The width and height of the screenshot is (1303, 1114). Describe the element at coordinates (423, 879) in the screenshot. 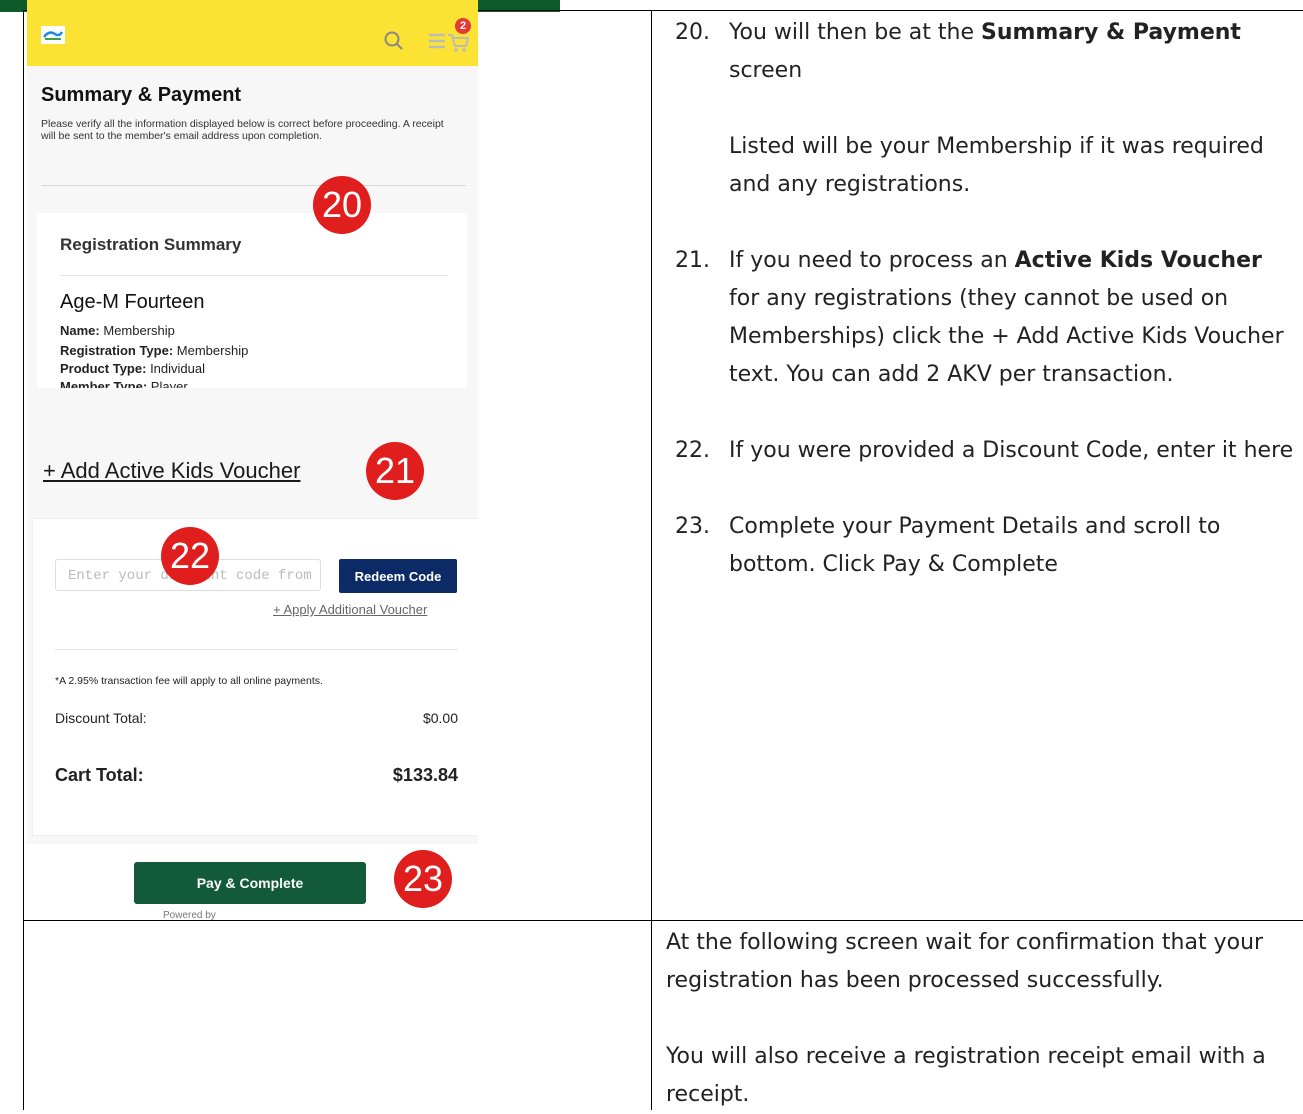

I see `callout-23: 23` at that location.